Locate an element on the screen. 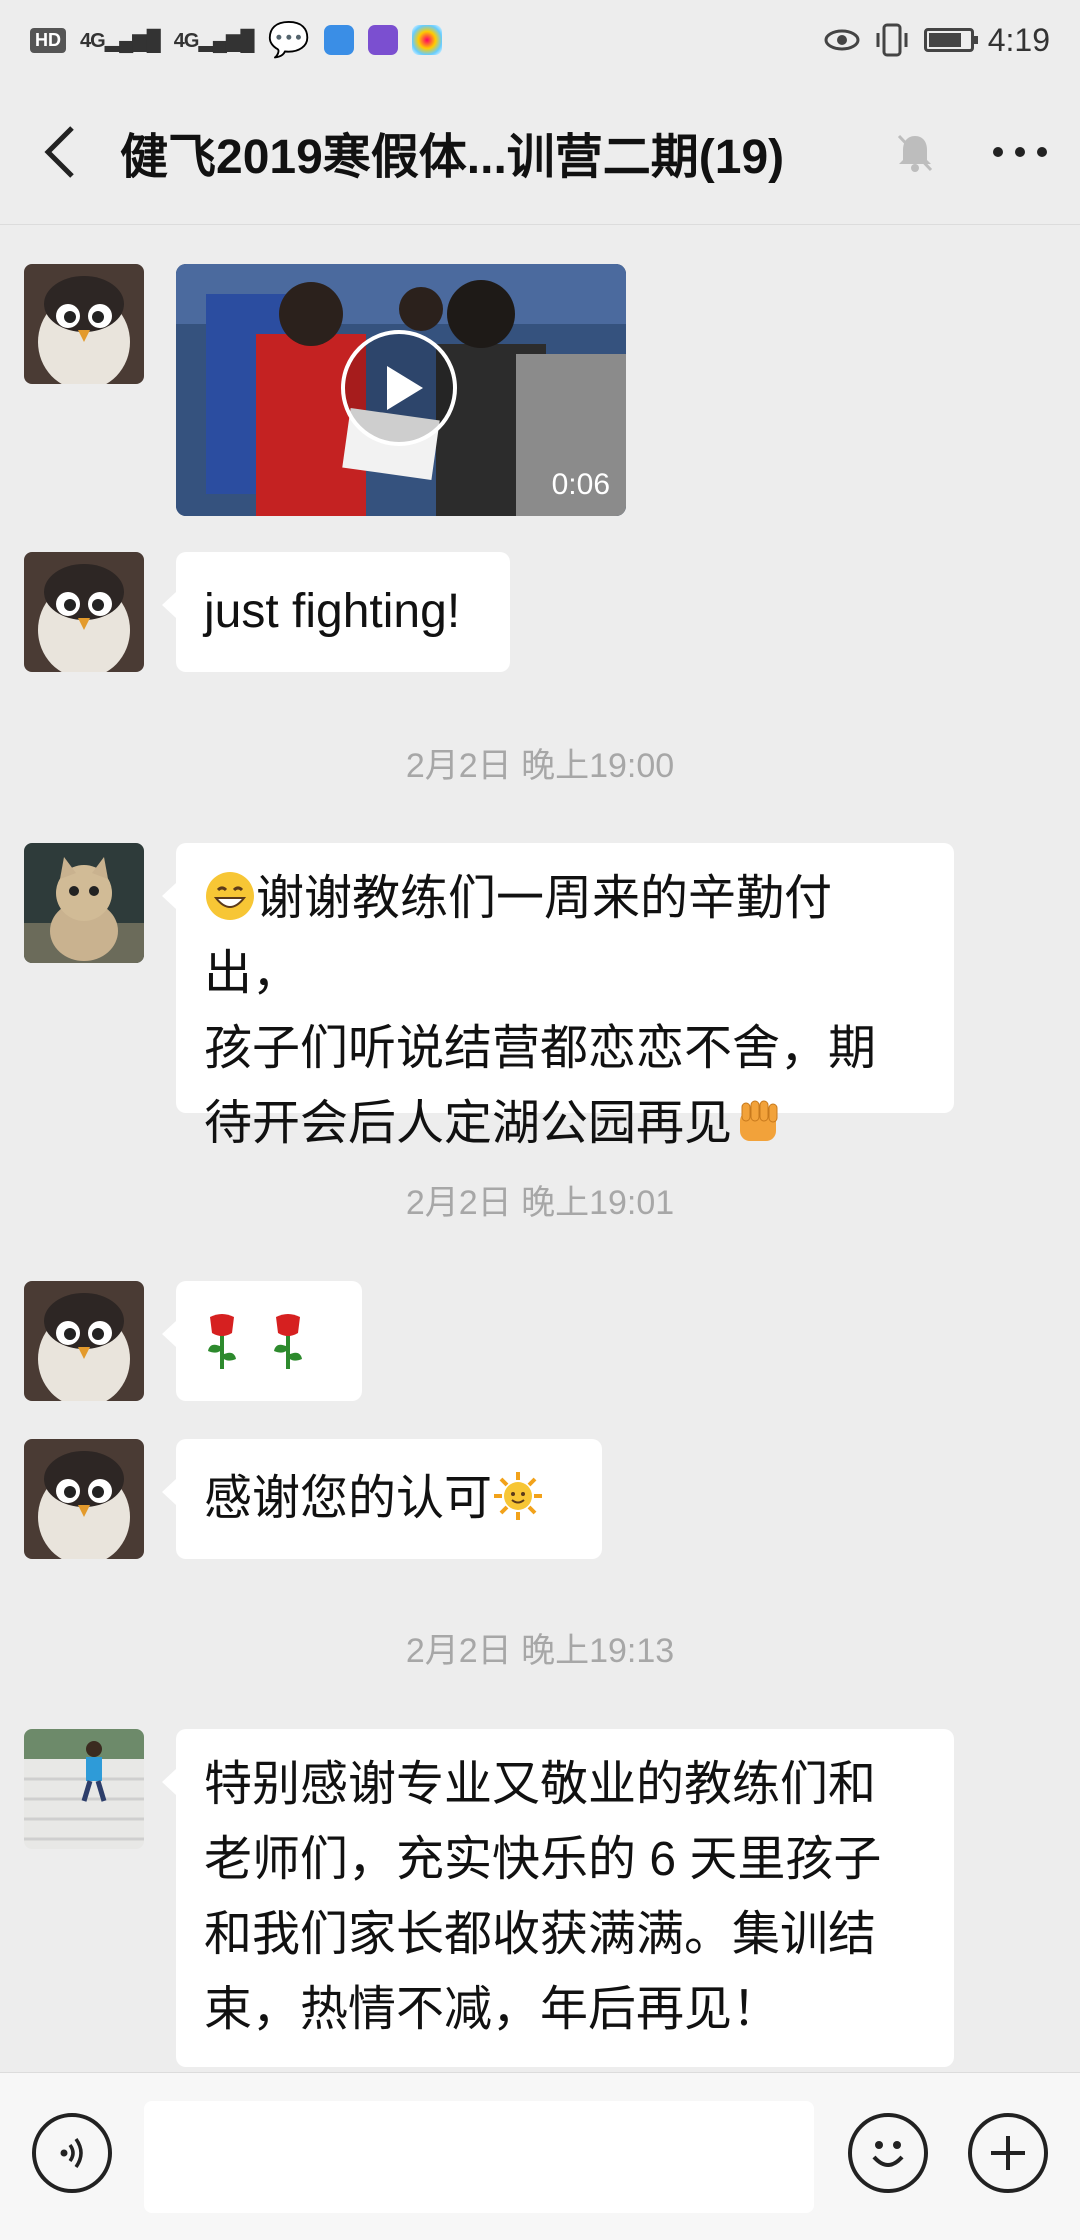 The height and width of the screenshot is (2240, 1080). emoji-button is located at coordinates (888, 2153).